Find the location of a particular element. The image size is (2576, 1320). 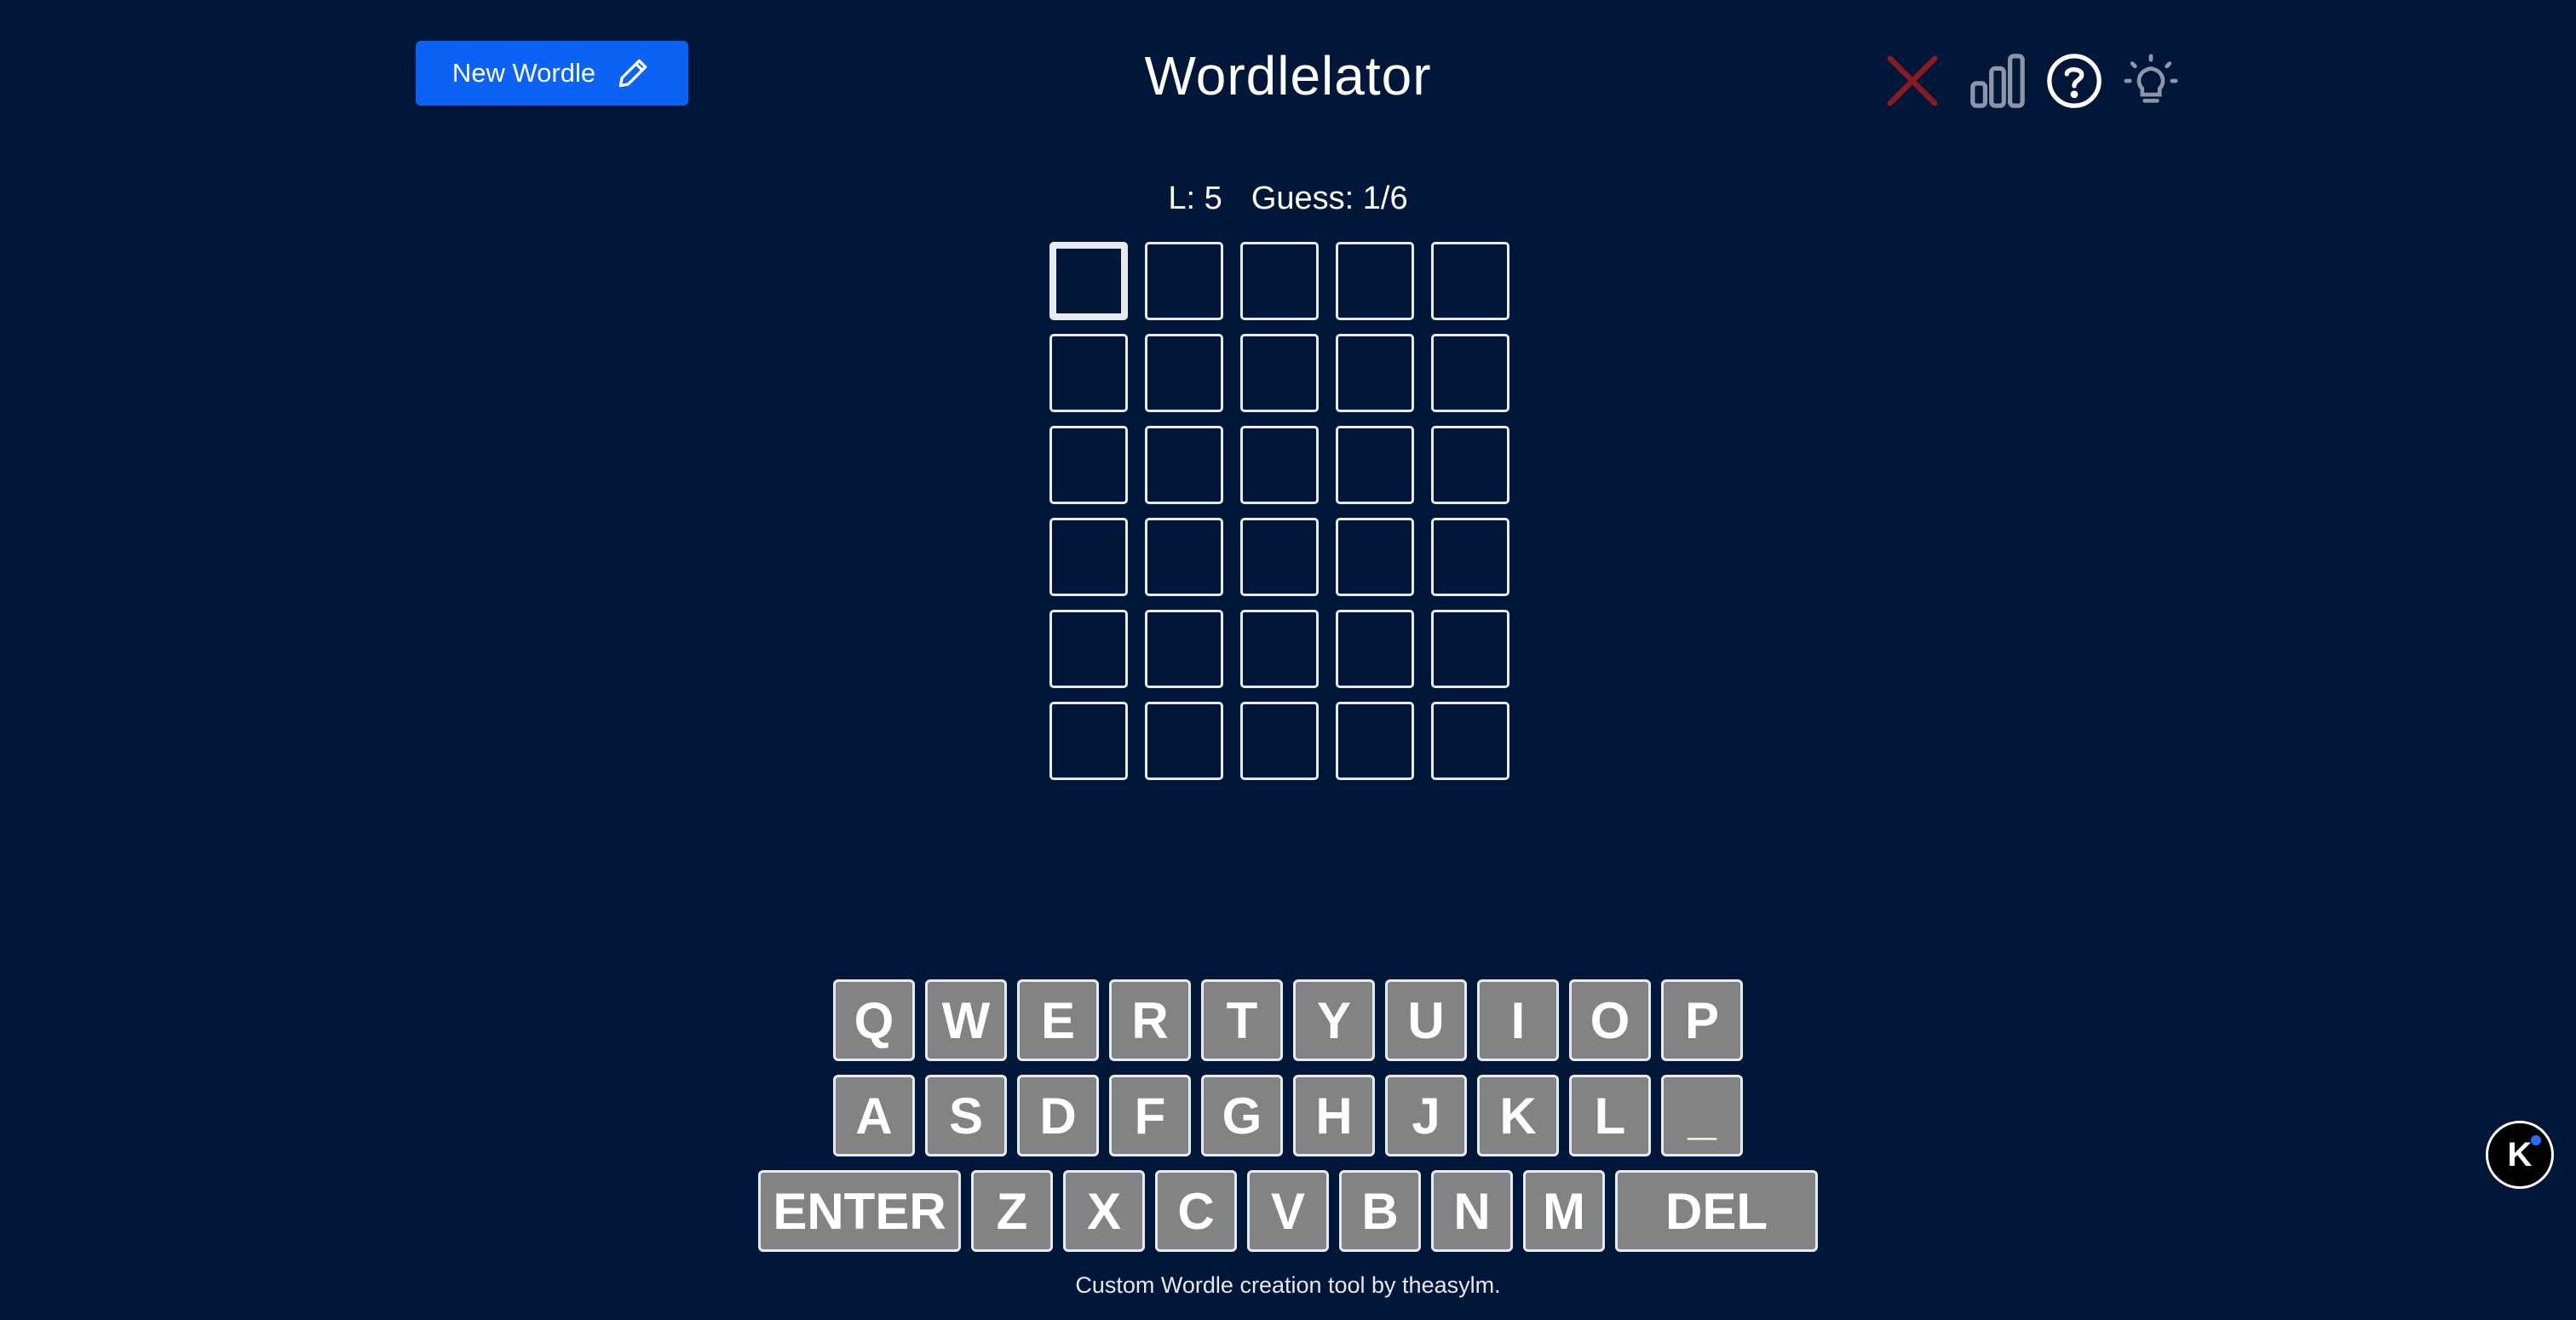

key-d: D is located at coordinates (1058, 1115).